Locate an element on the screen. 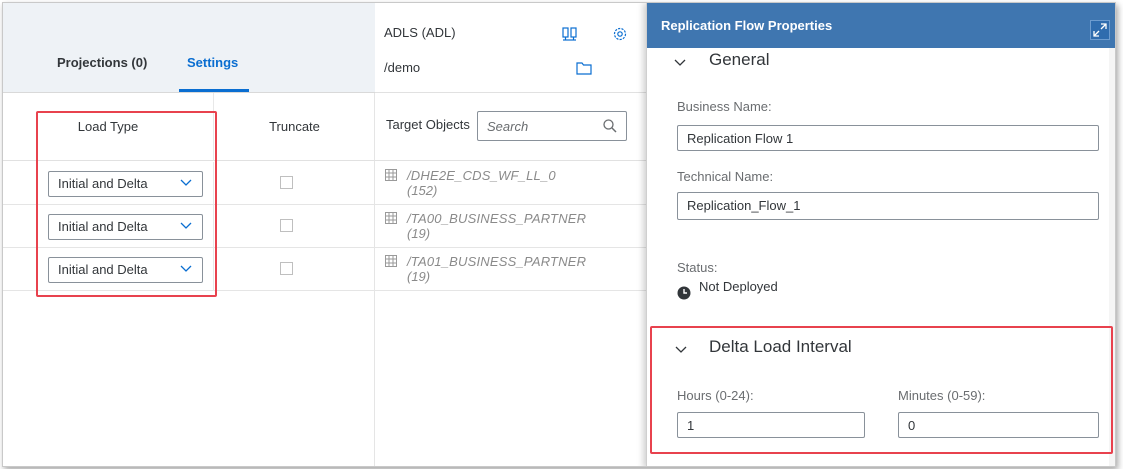  business-name-label: Business Name: is located at coordinates (724, 106).